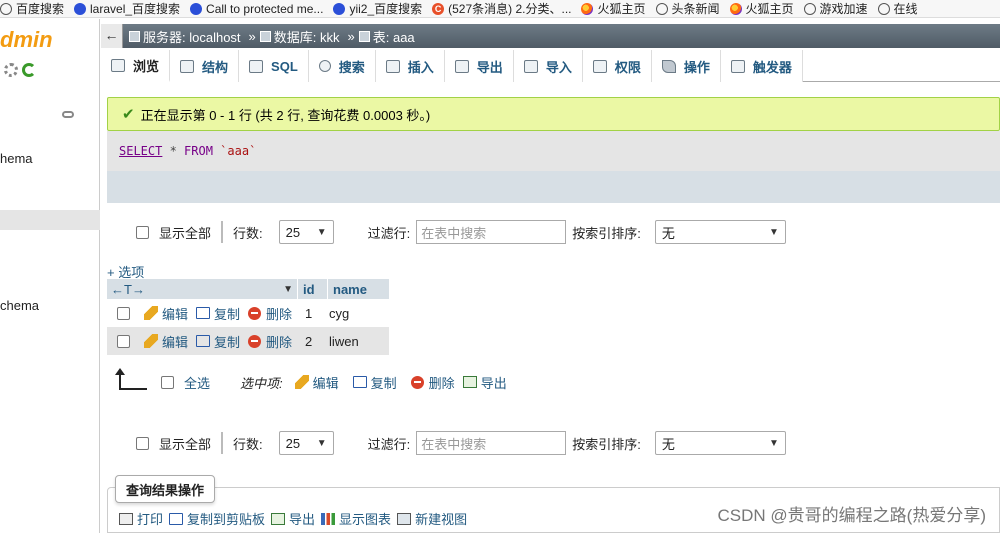  What do you see at coordinates (432, 382) in the screenshot?
I see `bulk-delete-button: 删除` at bounding box center [432, 382].